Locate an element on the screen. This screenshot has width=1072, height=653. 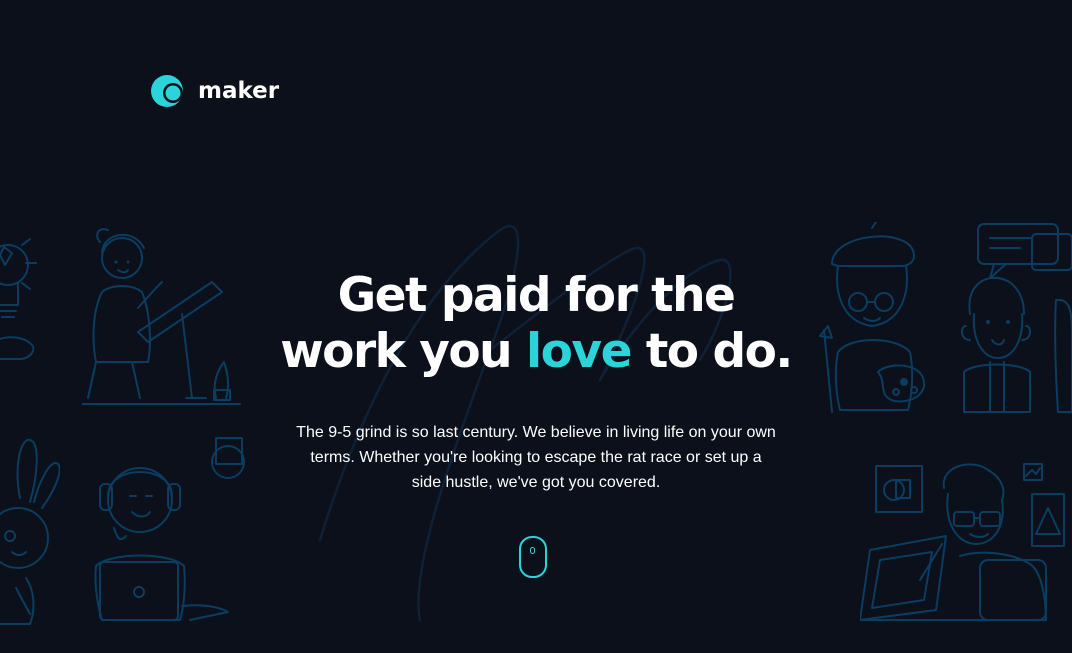
mouse-scroll-icon is located at coordinates (533, 557).